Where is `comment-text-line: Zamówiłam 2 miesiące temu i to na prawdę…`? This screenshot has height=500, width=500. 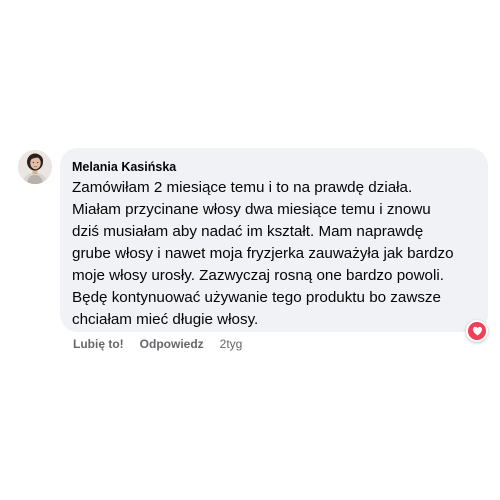 comment-text-line: Zamówiłam 2 miesiące temu i to na prawdę… is located at coordinates (242, 187).